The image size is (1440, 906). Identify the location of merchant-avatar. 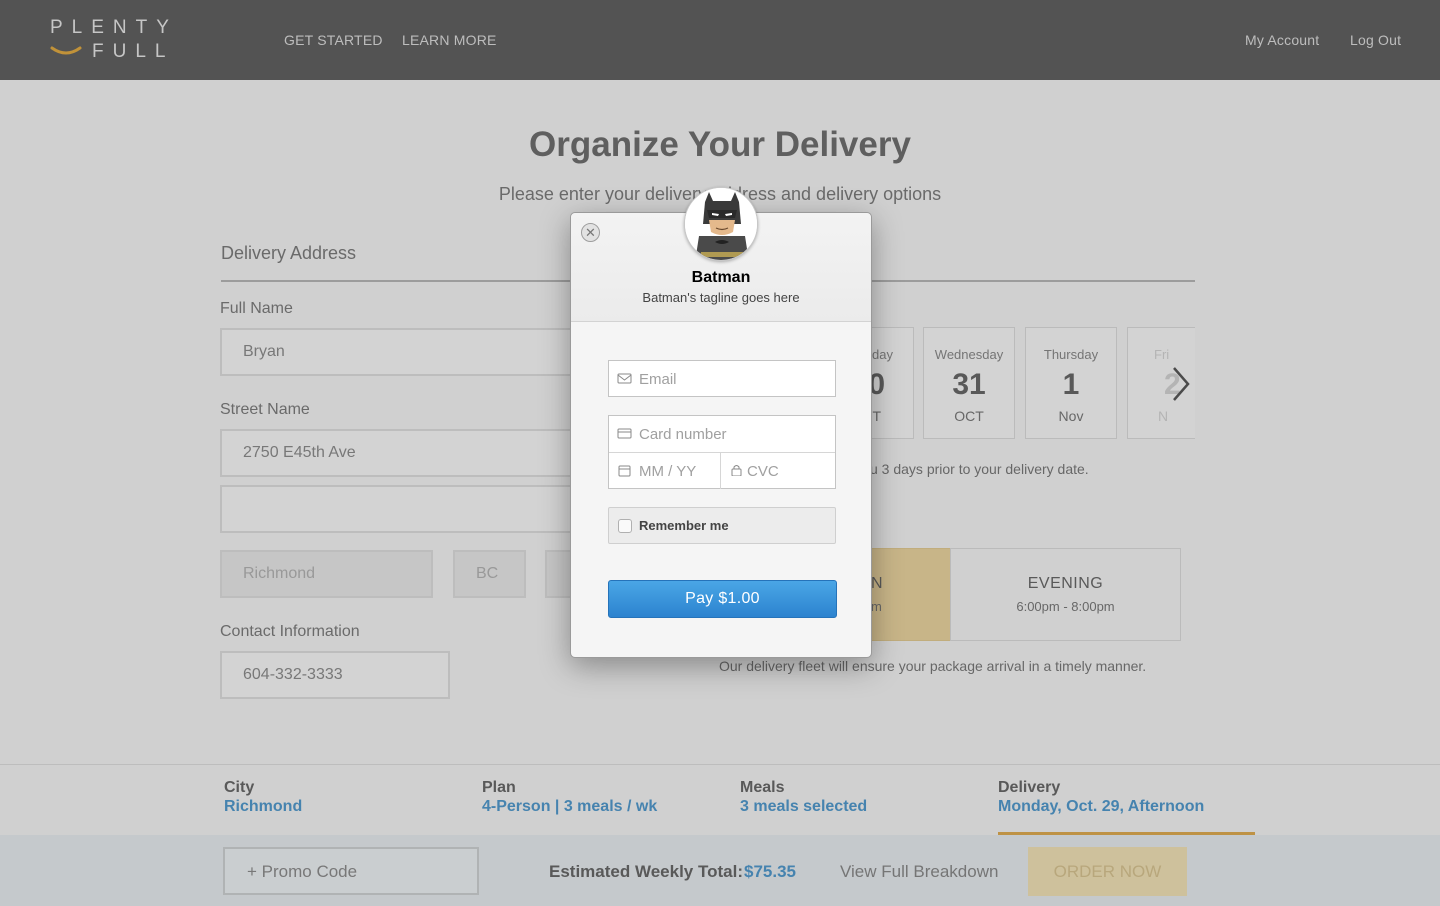
(721, 224).